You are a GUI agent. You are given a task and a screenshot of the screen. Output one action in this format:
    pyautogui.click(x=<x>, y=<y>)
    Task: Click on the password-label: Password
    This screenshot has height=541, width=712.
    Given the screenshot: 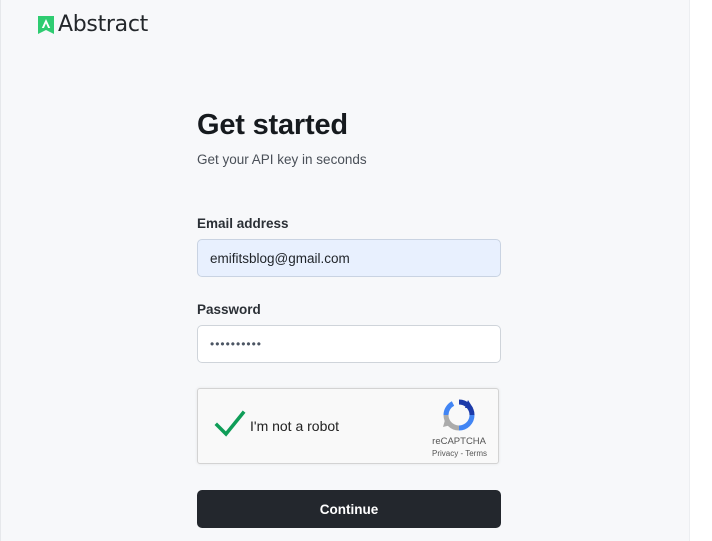 What is the action you would take?
    pyautogui.click(x=229, y=309)
    